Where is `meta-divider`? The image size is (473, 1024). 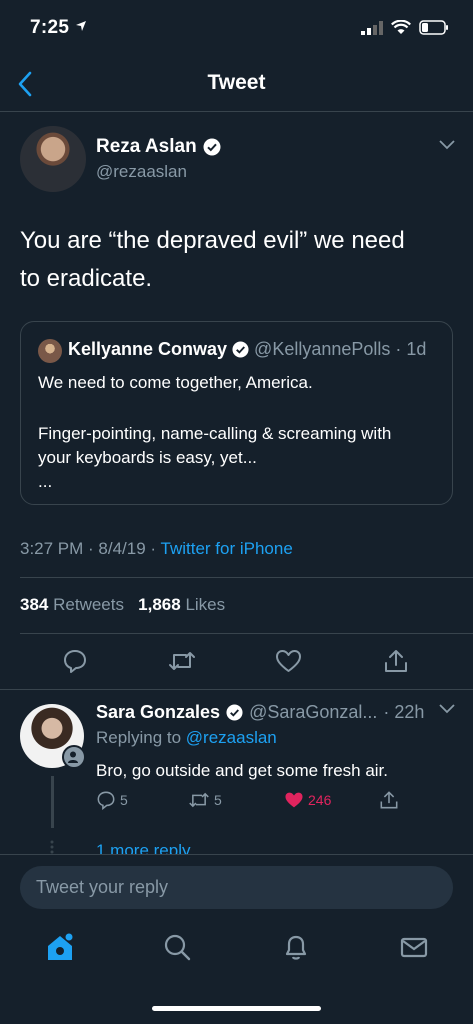
meta-divider is located at coordinates (246, 577).